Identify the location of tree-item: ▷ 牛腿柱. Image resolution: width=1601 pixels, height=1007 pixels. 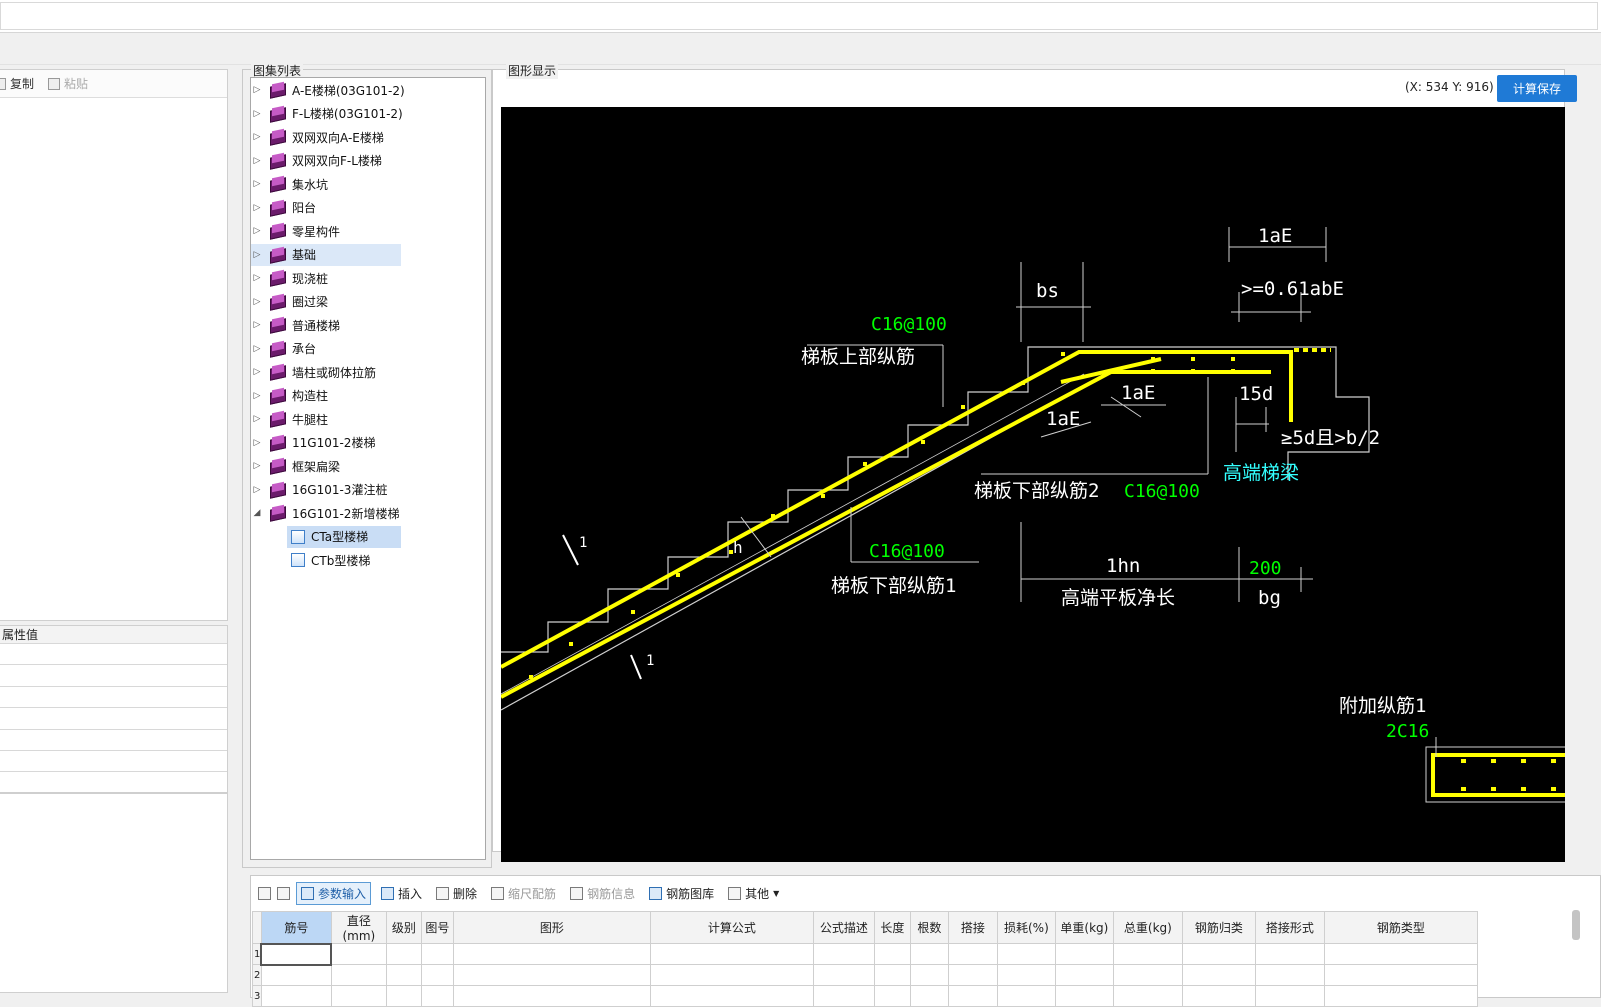
(289, 419).